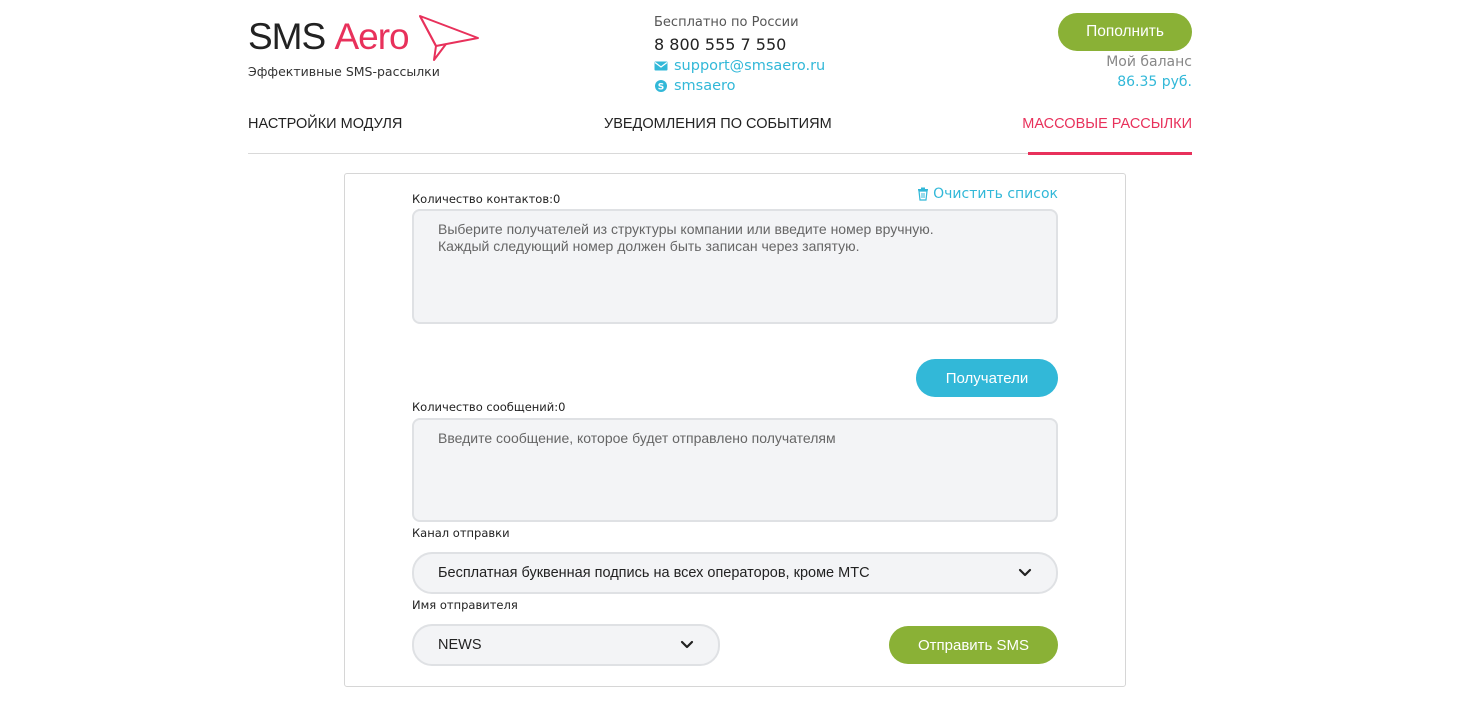 The image size is (1458, 702). I want to click on skype-link: S smsaero, so click(739, 86).